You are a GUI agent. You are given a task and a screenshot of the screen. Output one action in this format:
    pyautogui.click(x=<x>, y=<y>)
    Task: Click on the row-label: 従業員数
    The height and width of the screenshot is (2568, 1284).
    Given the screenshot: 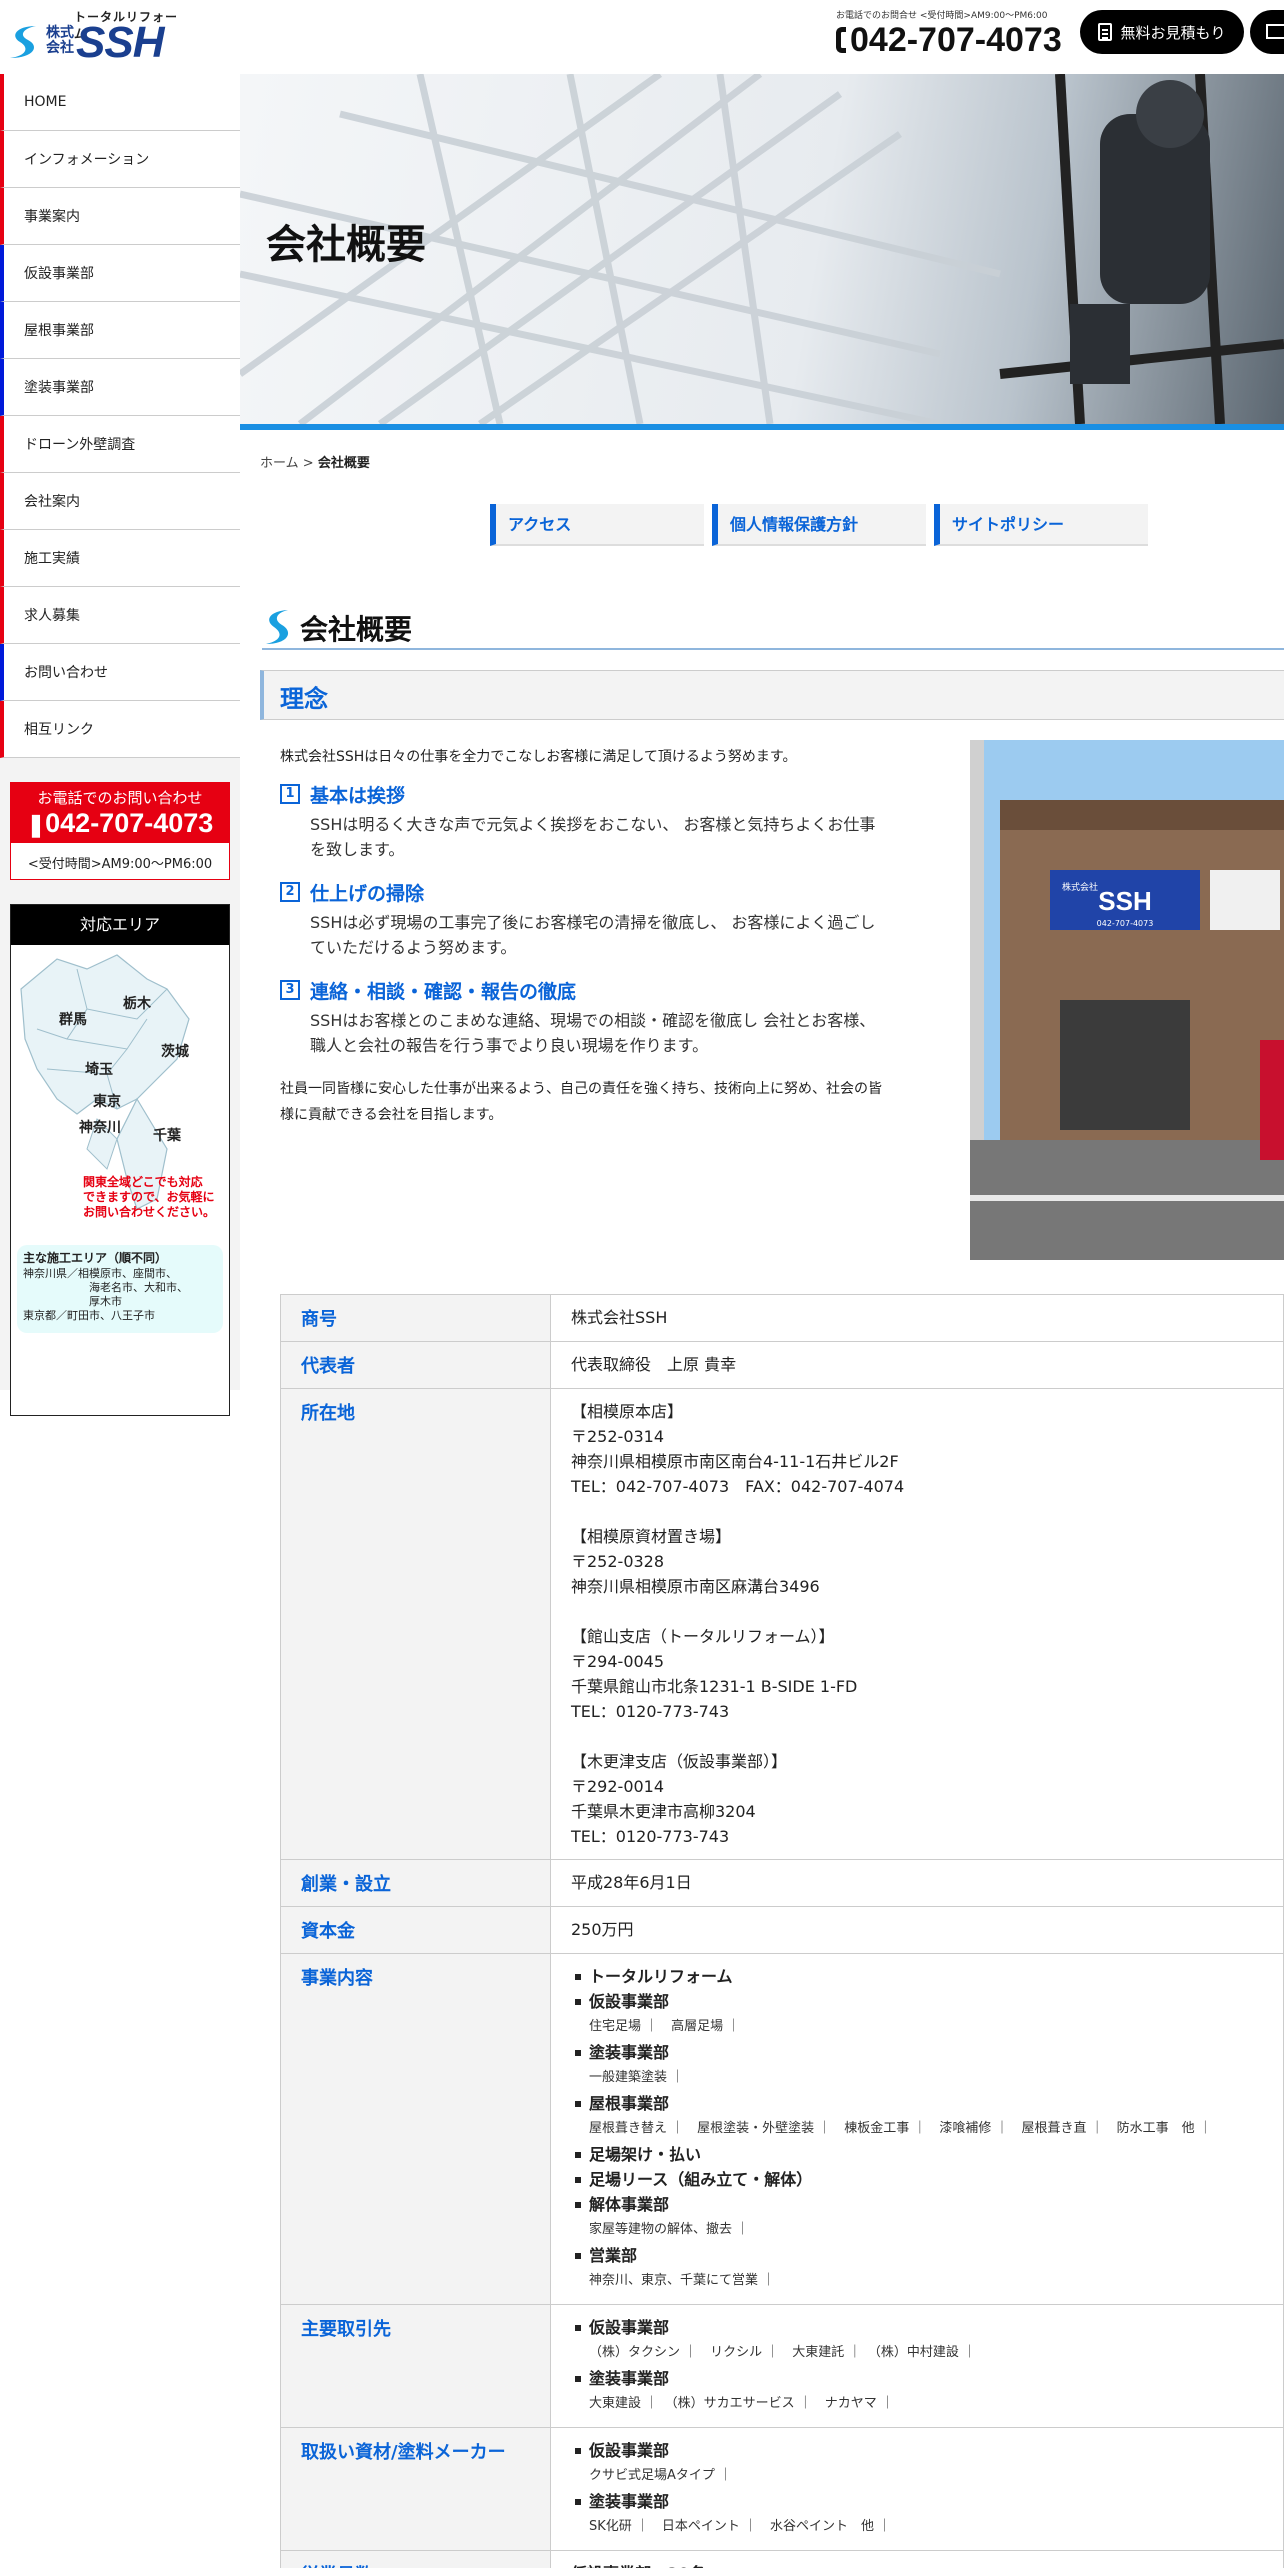 What is the action you would take?
    pyautogui.click(x=415, y=2559)
    